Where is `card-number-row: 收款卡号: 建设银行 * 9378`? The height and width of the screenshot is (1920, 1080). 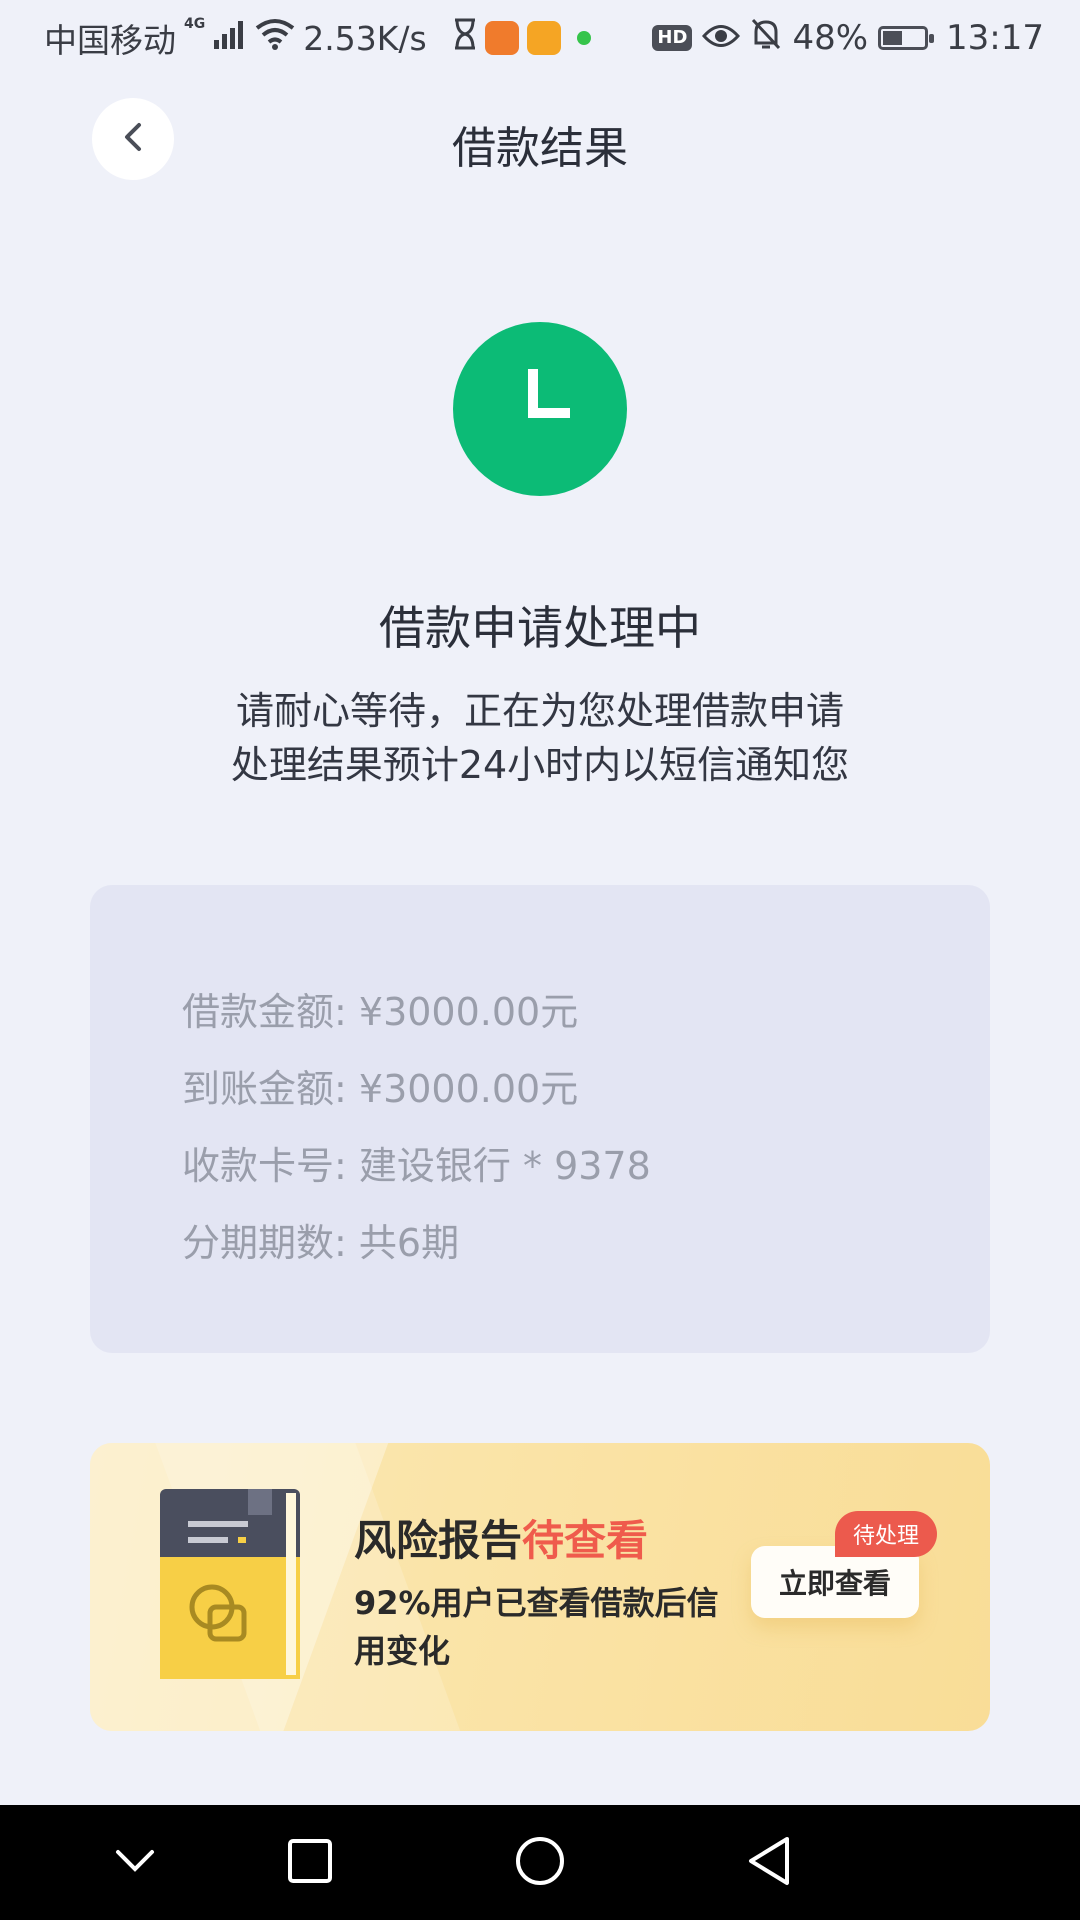
card-number-row: 收款卡号: 建设银行 * 9378 is located at coordinates (416, 1162).